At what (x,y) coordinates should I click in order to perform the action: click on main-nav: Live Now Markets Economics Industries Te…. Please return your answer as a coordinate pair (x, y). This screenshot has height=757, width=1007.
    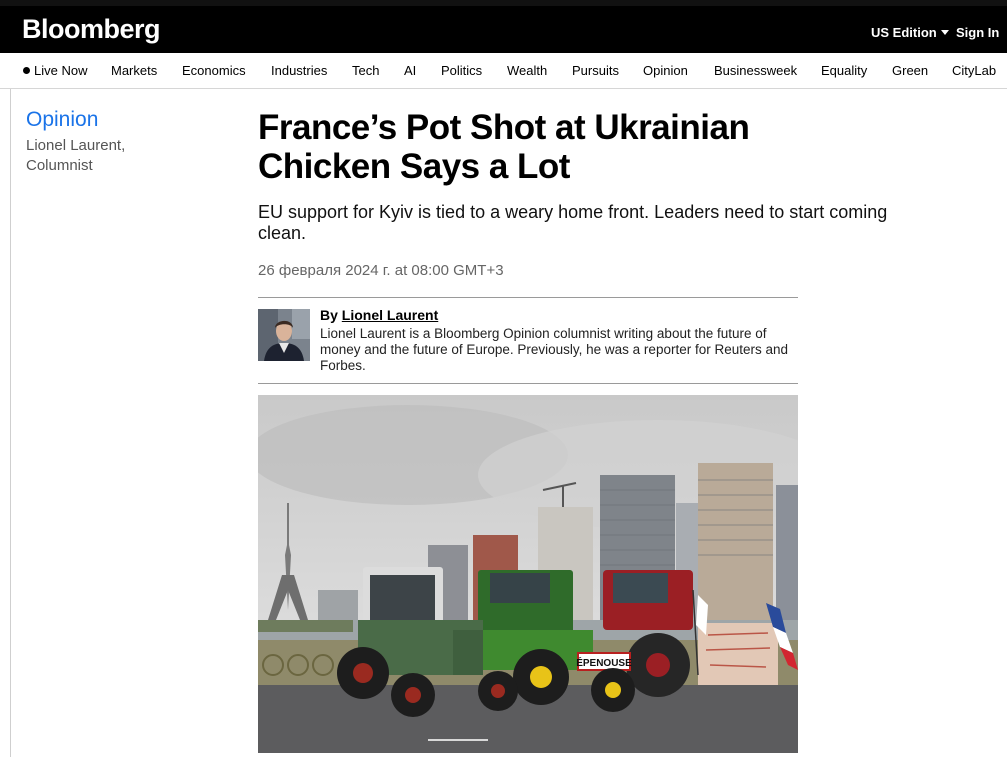
    Looking at the image, I should click on (503, 71).